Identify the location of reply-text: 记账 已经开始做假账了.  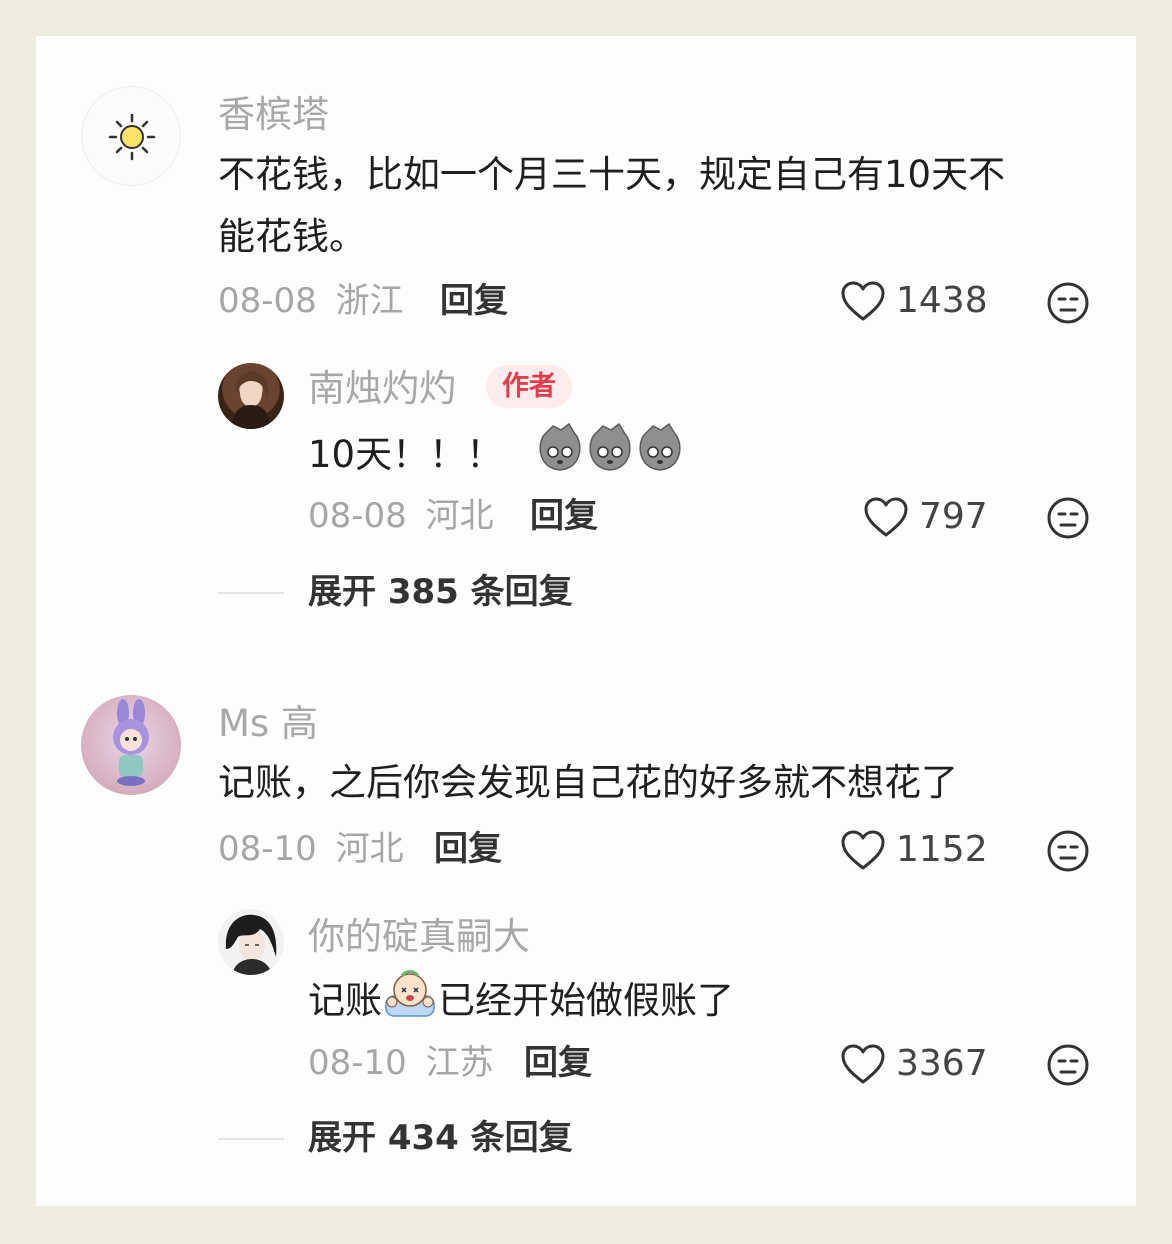
(521, 1002).